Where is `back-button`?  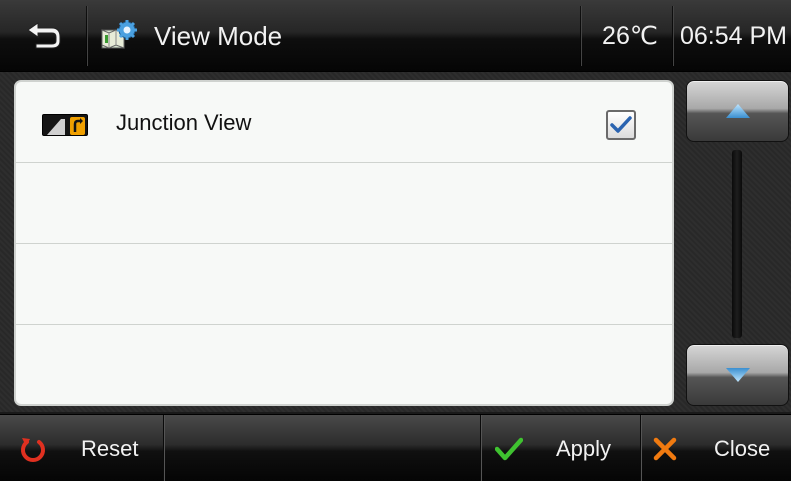 back-button is located at coordinates (44, 36).